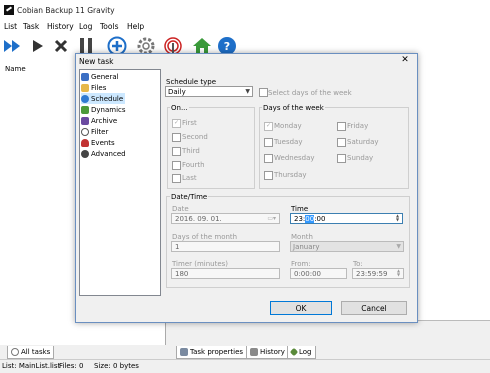 The image size is (490, 373). Describe the element at coordinates (225, 246) in the screenshot. I see `days-of-month-field: 1` at that location.